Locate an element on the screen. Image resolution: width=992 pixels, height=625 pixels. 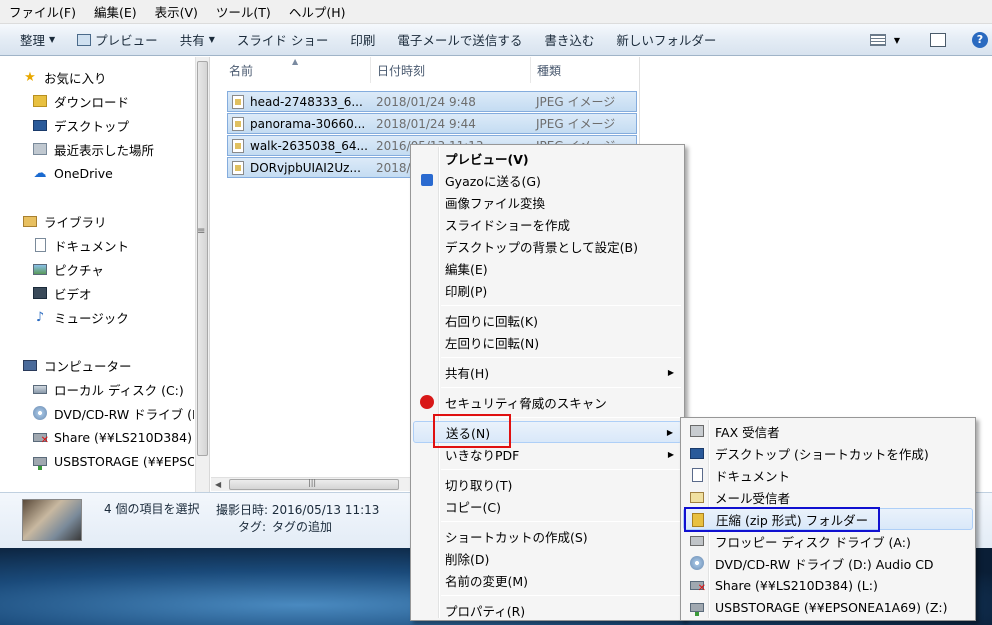
view-options-icon is located at coordinates (877, 40).